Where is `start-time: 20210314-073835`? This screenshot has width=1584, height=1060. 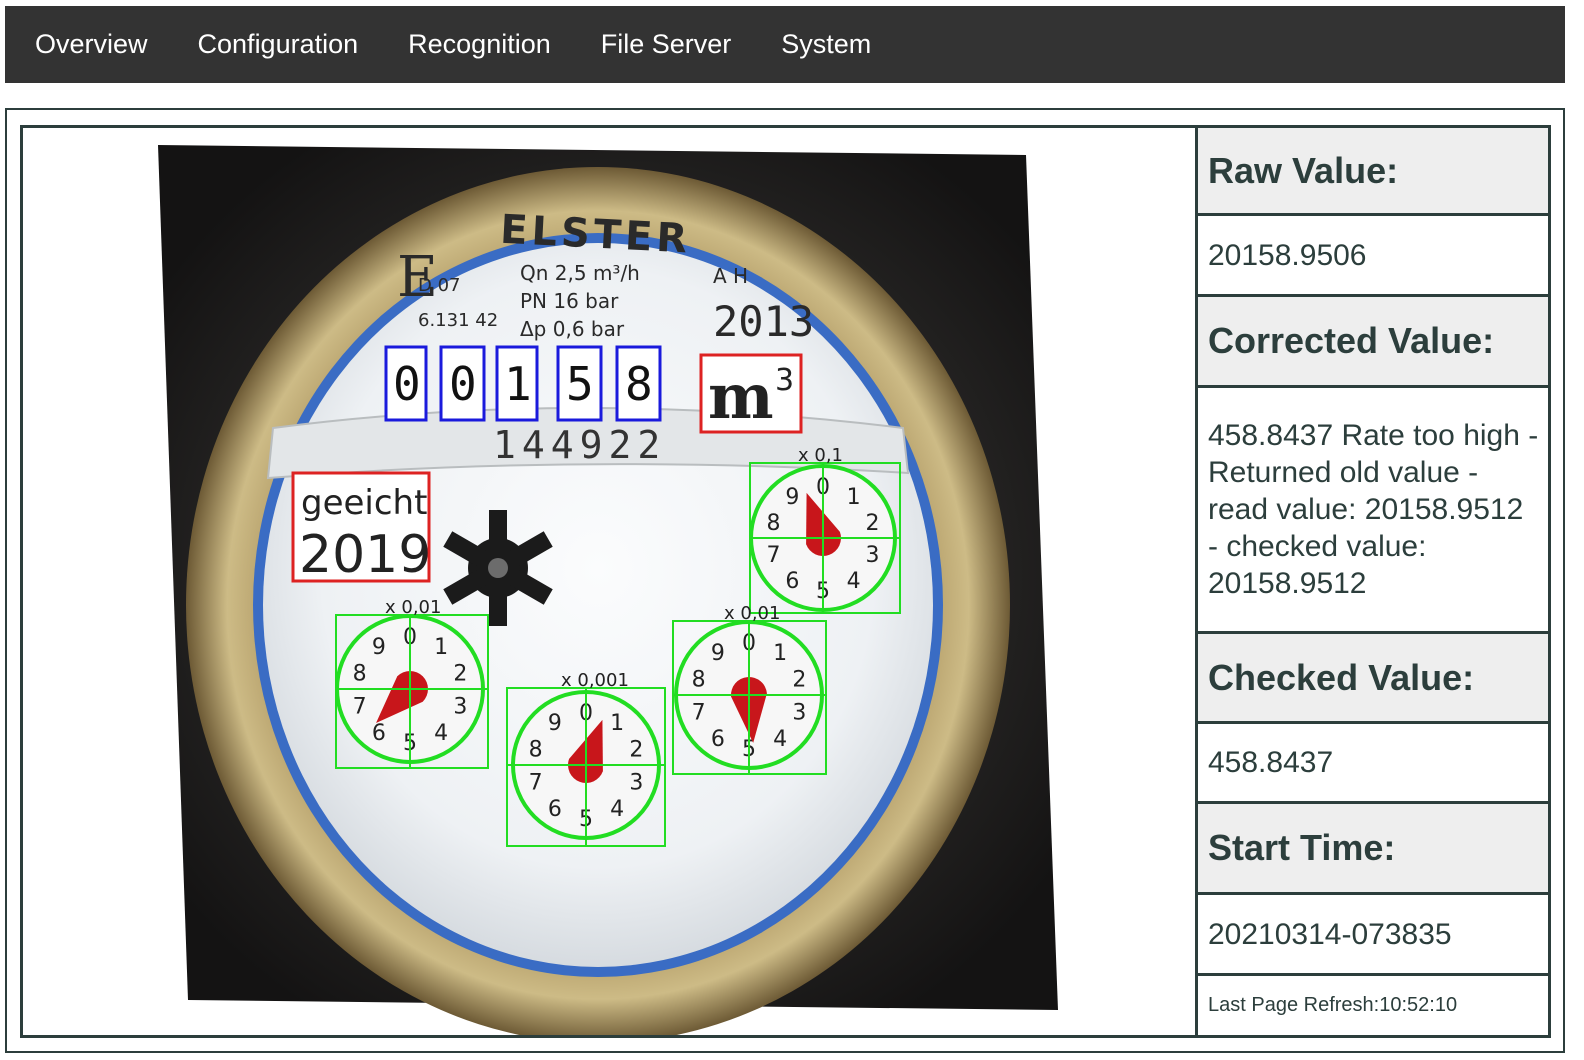
start-time: 20210314-073835 is located at coordinates (1330, 934).